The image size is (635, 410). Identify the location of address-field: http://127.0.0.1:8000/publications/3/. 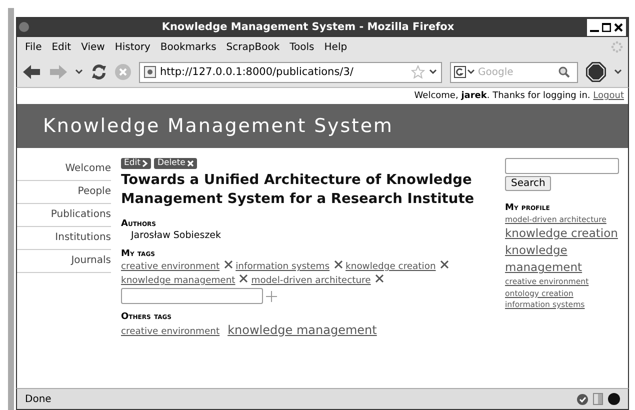
(290, 72).